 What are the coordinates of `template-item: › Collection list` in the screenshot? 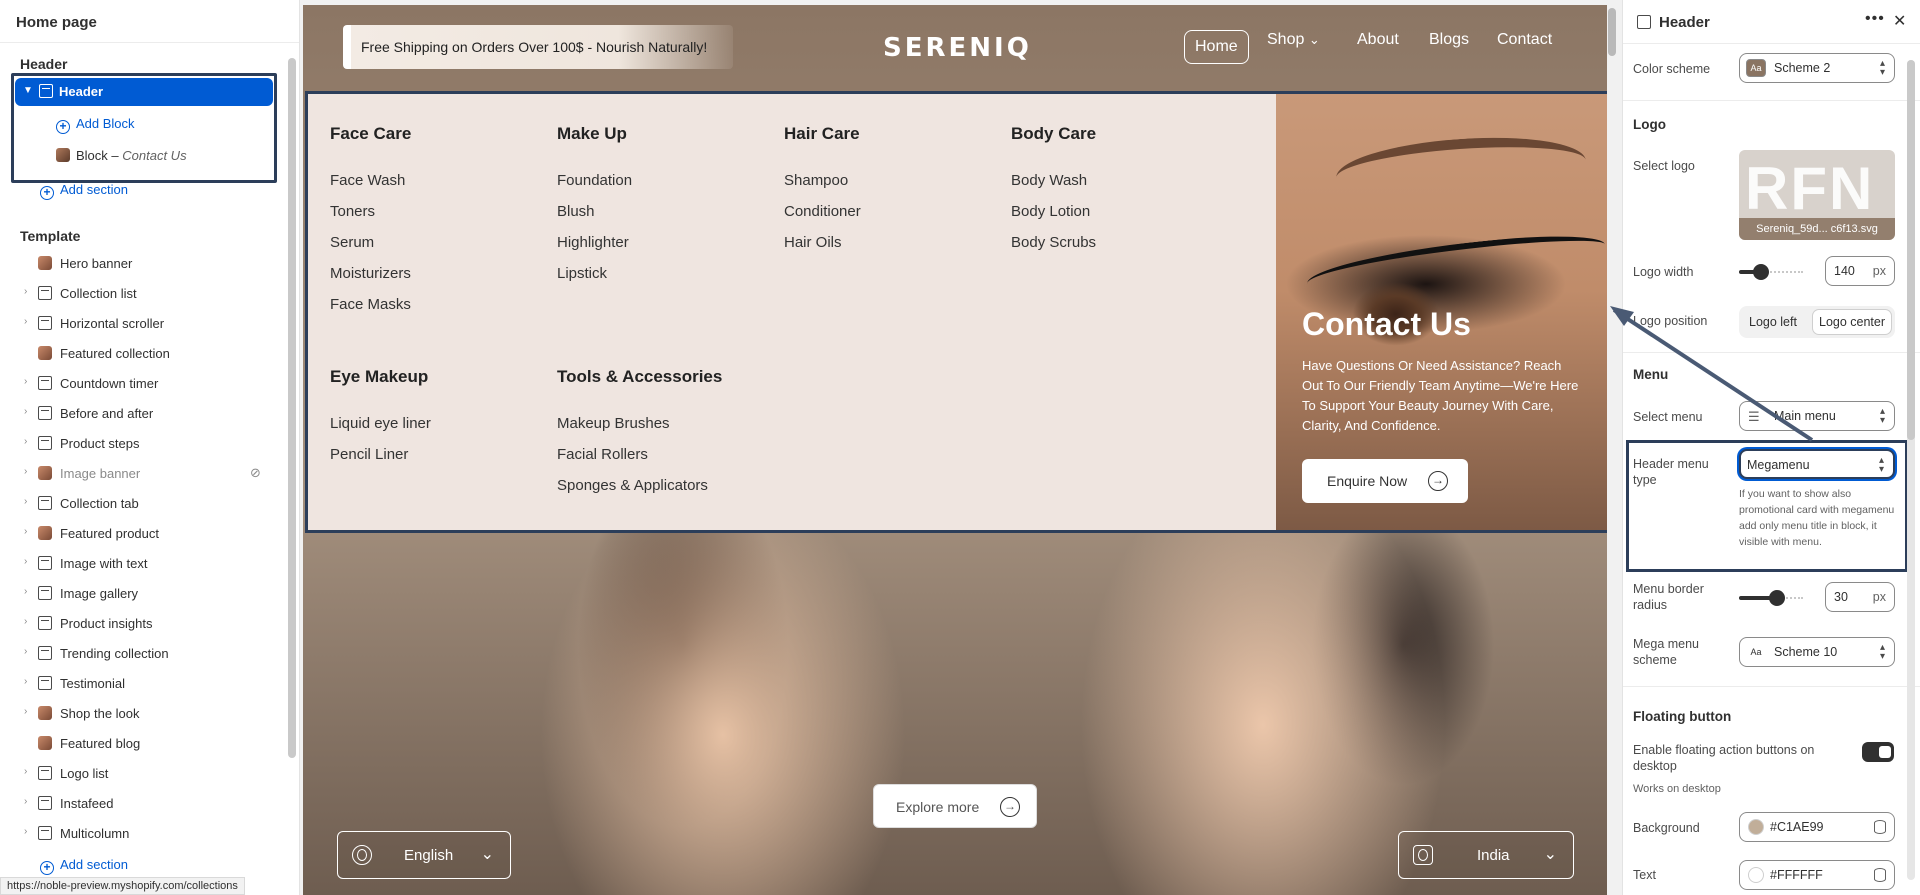 It's located at (155, 294).